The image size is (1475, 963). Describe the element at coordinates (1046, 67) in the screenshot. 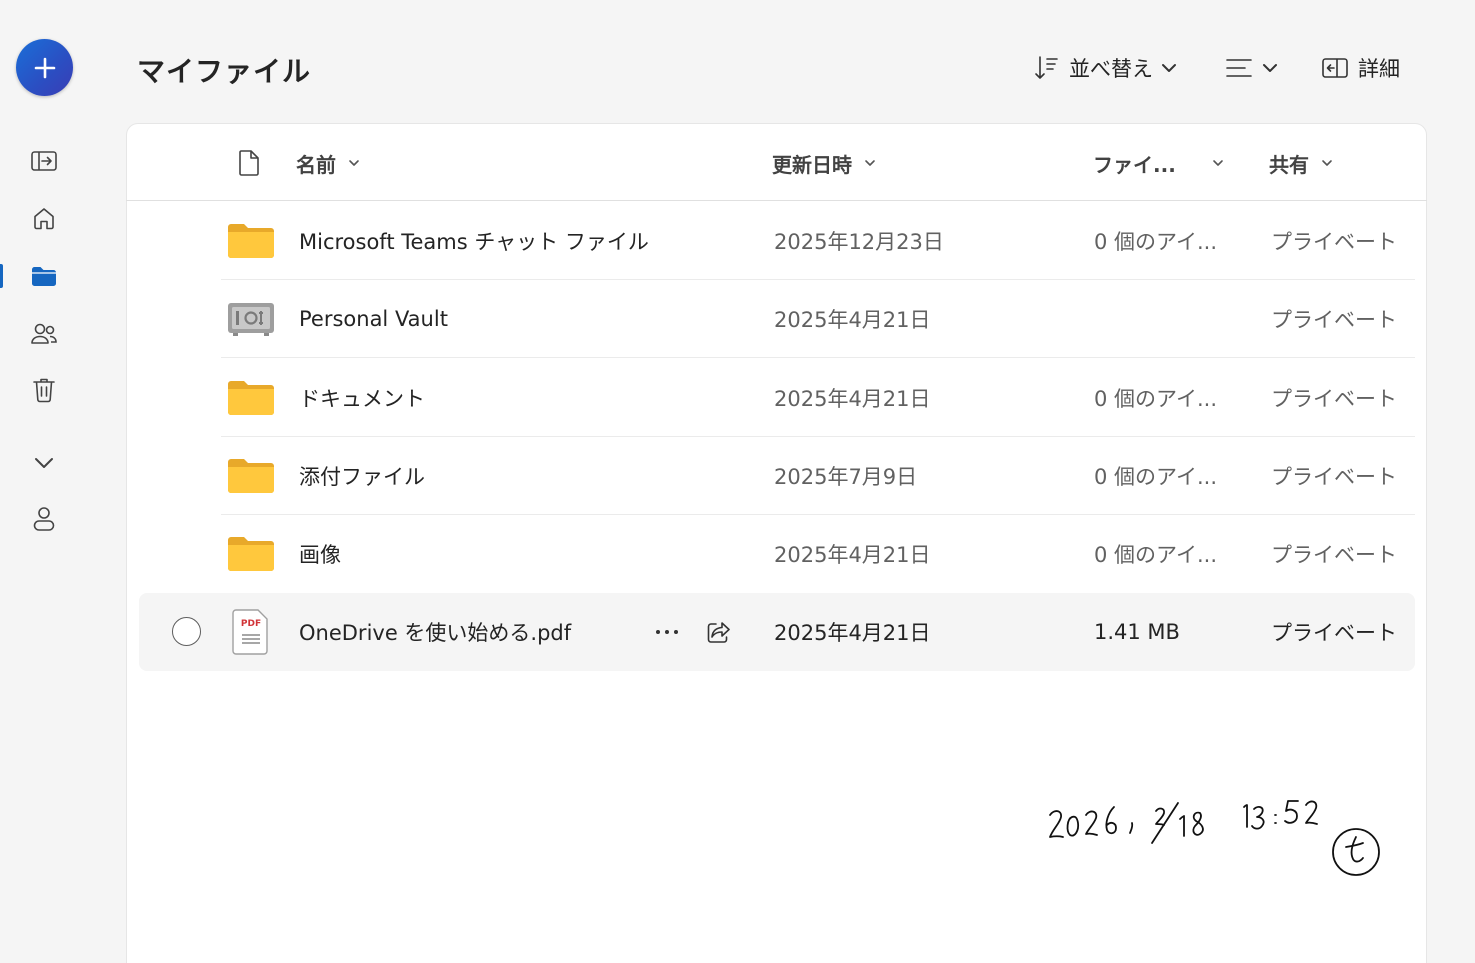

I see `sort-icon` at that location.